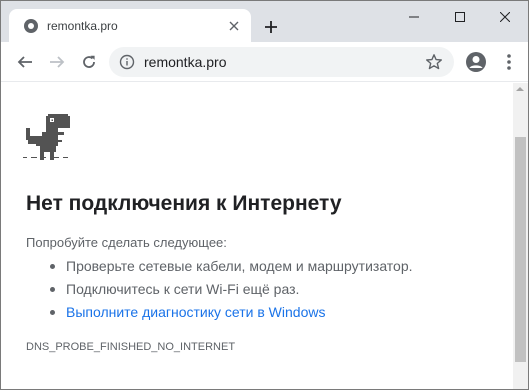  Describe the element at coordinates (434, 62) in the screenshot. I see `star-icon` at that location.